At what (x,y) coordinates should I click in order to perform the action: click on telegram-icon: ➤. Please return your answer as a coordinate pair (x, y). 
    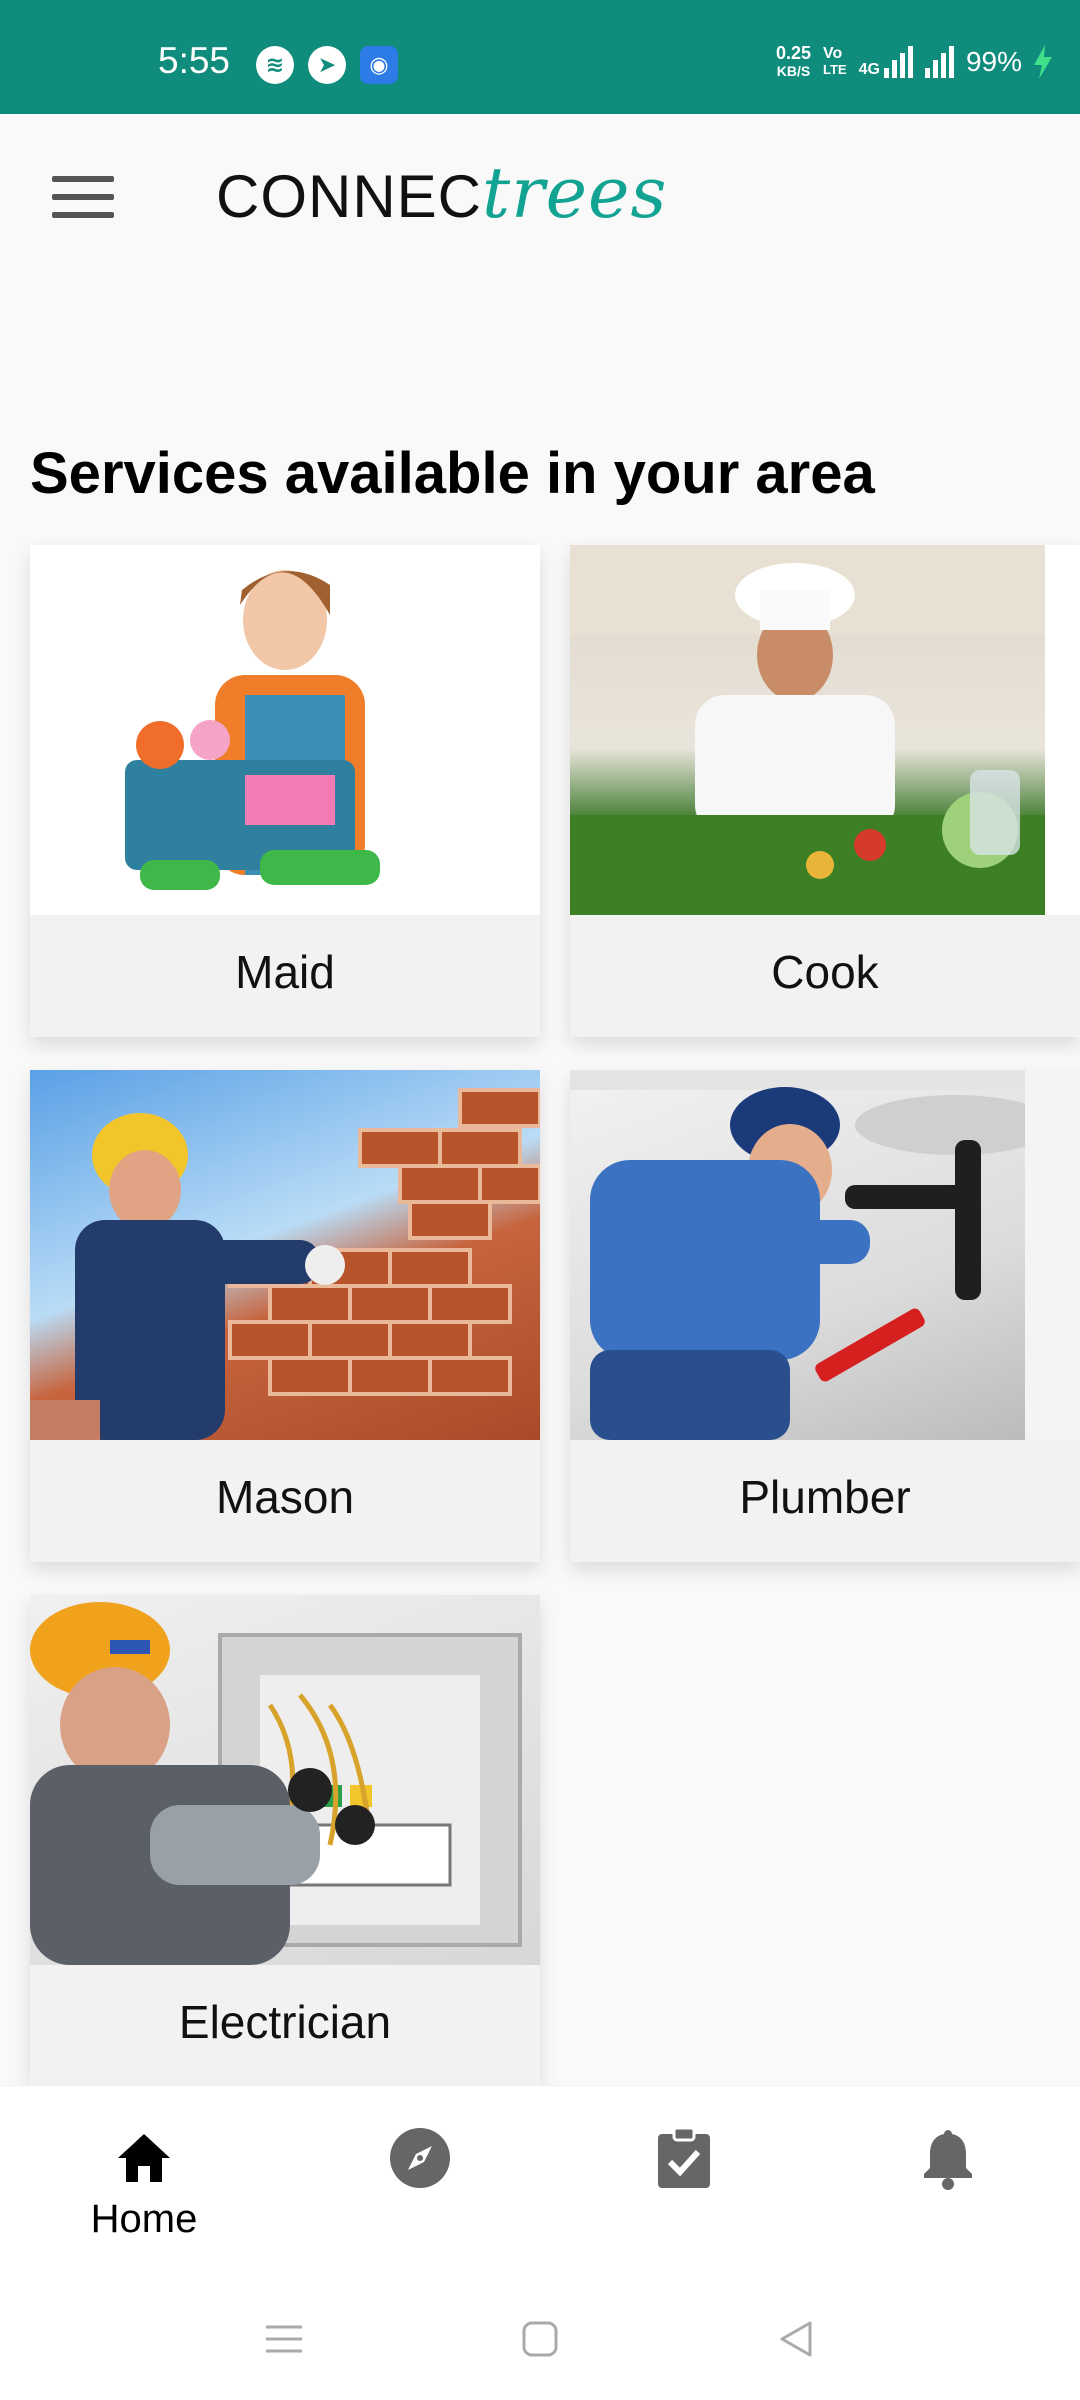
    Looking at the image, I should click on (327, 65).